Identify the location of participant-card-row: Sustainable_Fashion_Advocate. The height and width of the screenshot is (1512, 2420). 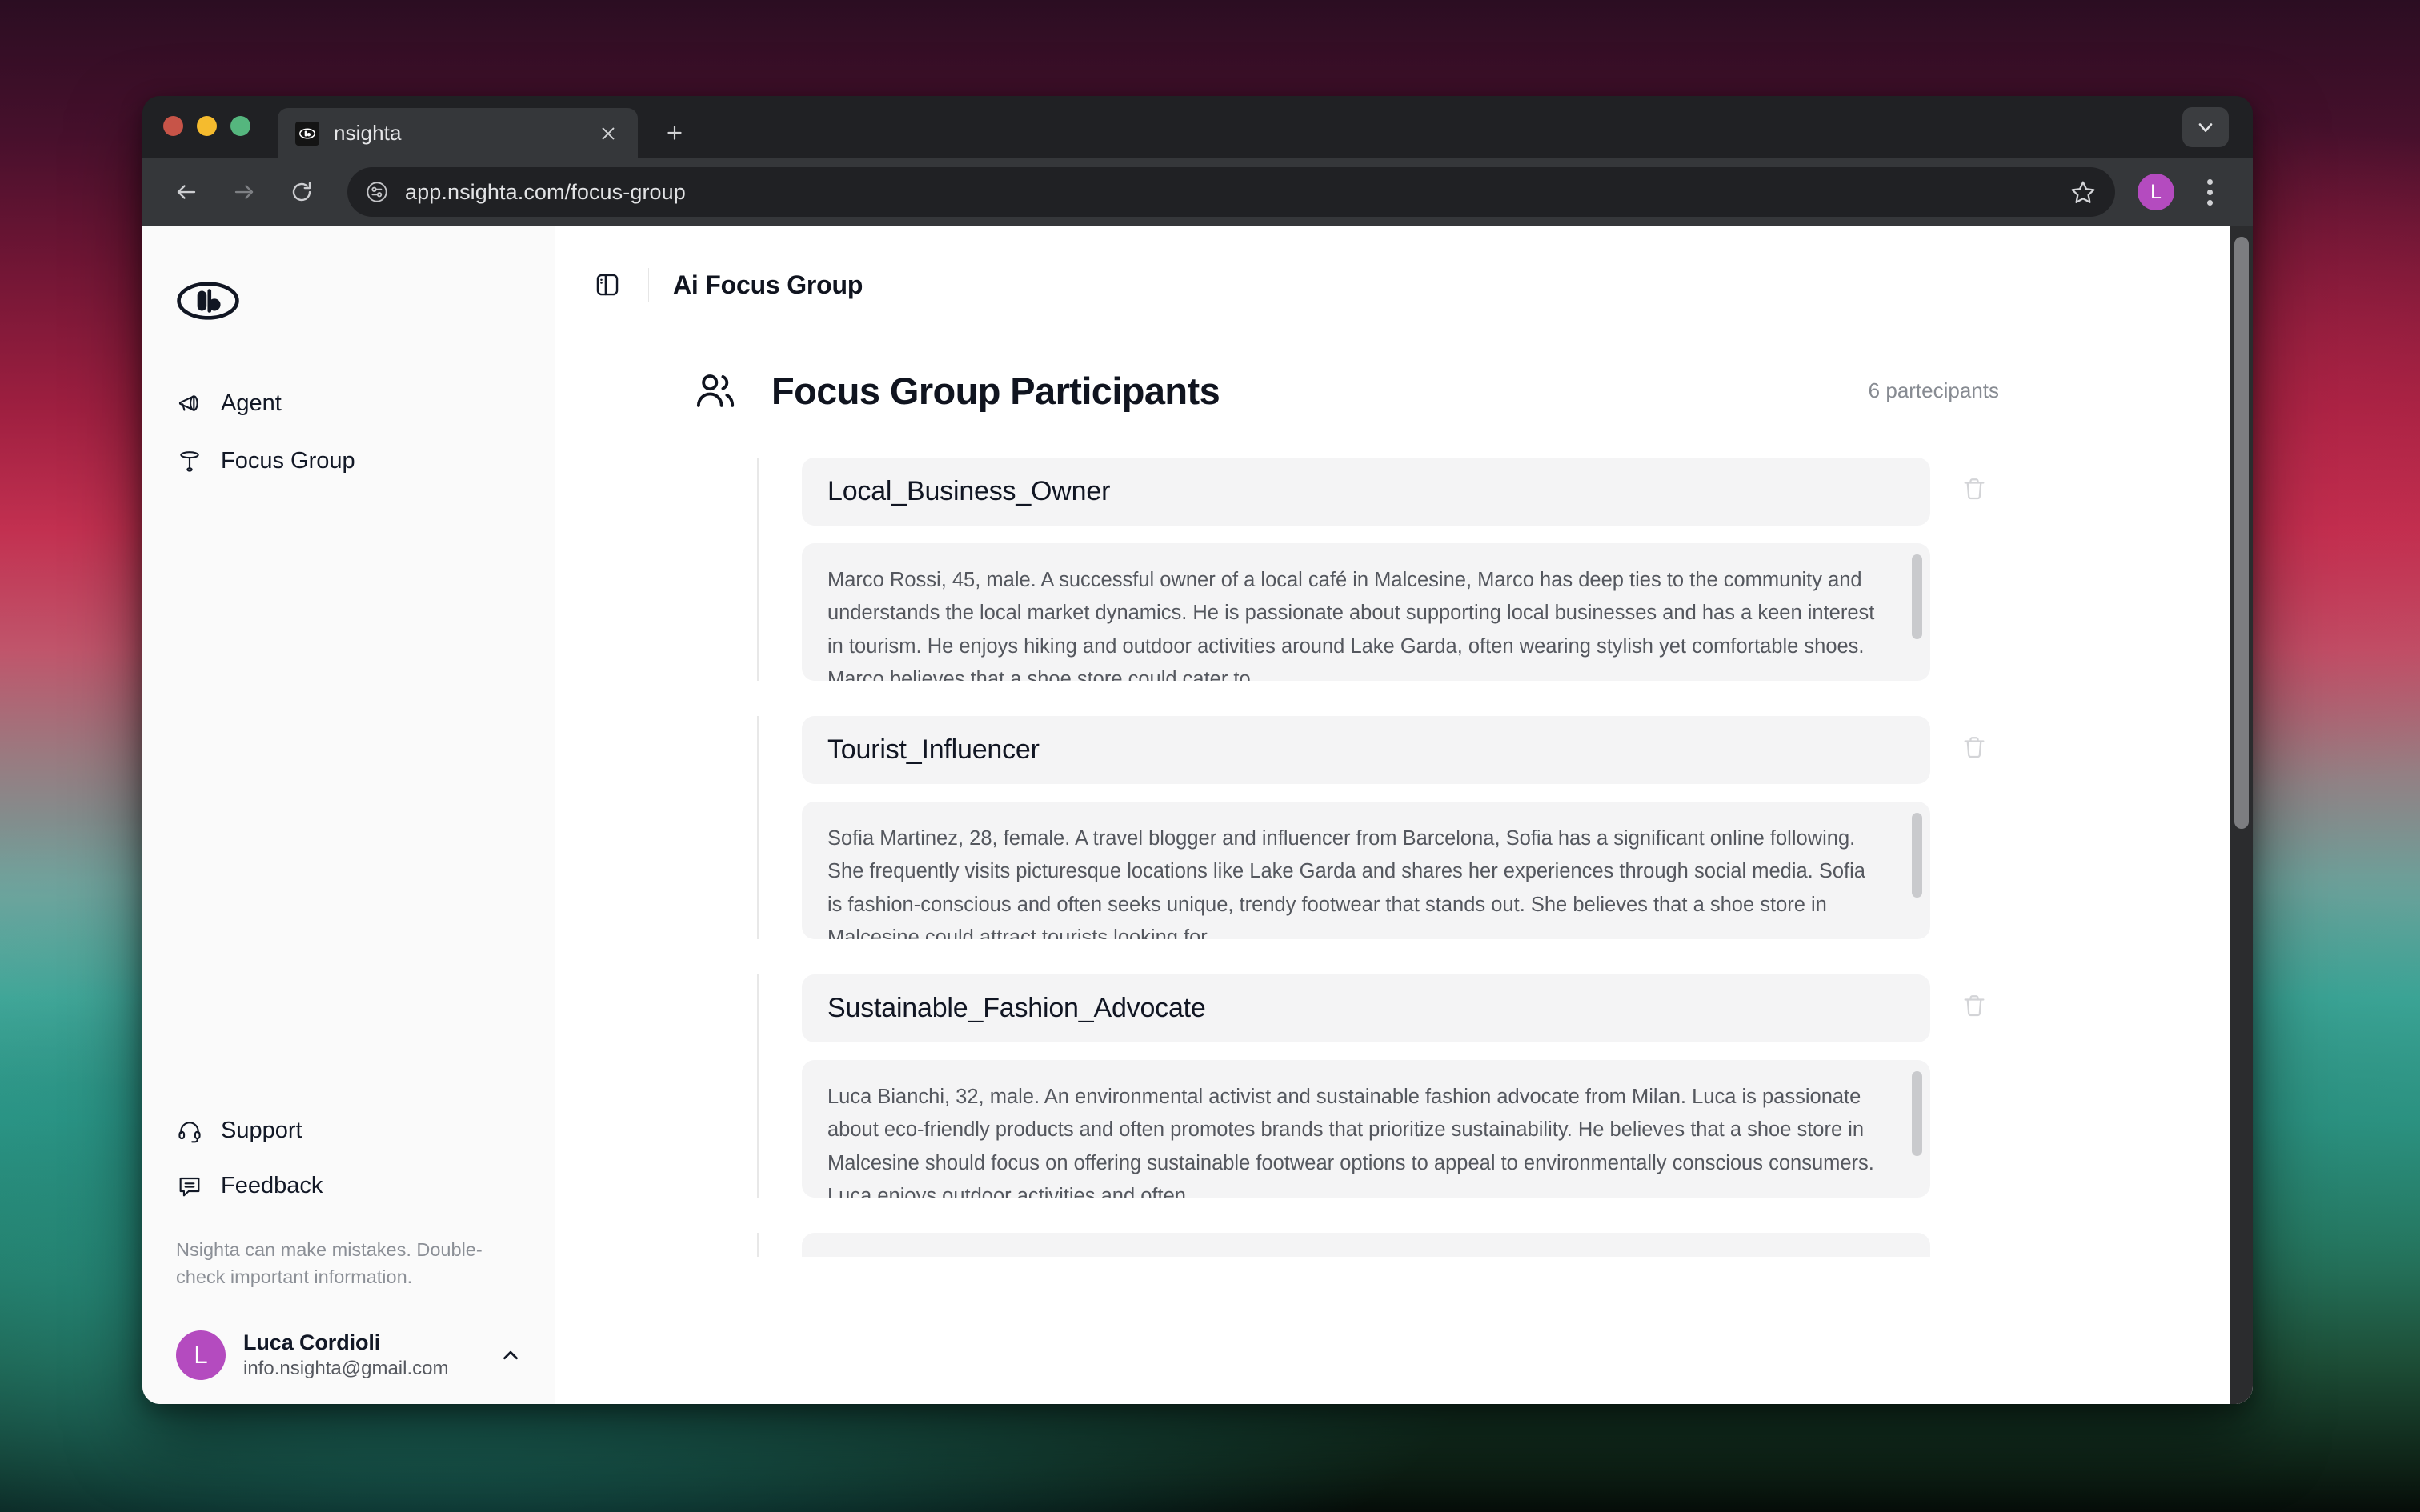
(1410, 1008).